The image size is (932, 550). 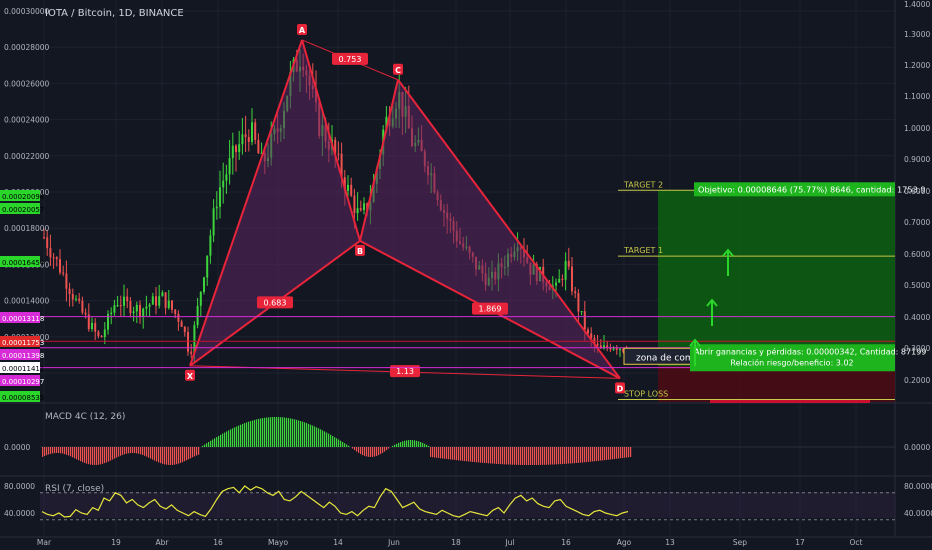 I want to click on right-axis-tick: 0.8000, so click(x=917, y=191).